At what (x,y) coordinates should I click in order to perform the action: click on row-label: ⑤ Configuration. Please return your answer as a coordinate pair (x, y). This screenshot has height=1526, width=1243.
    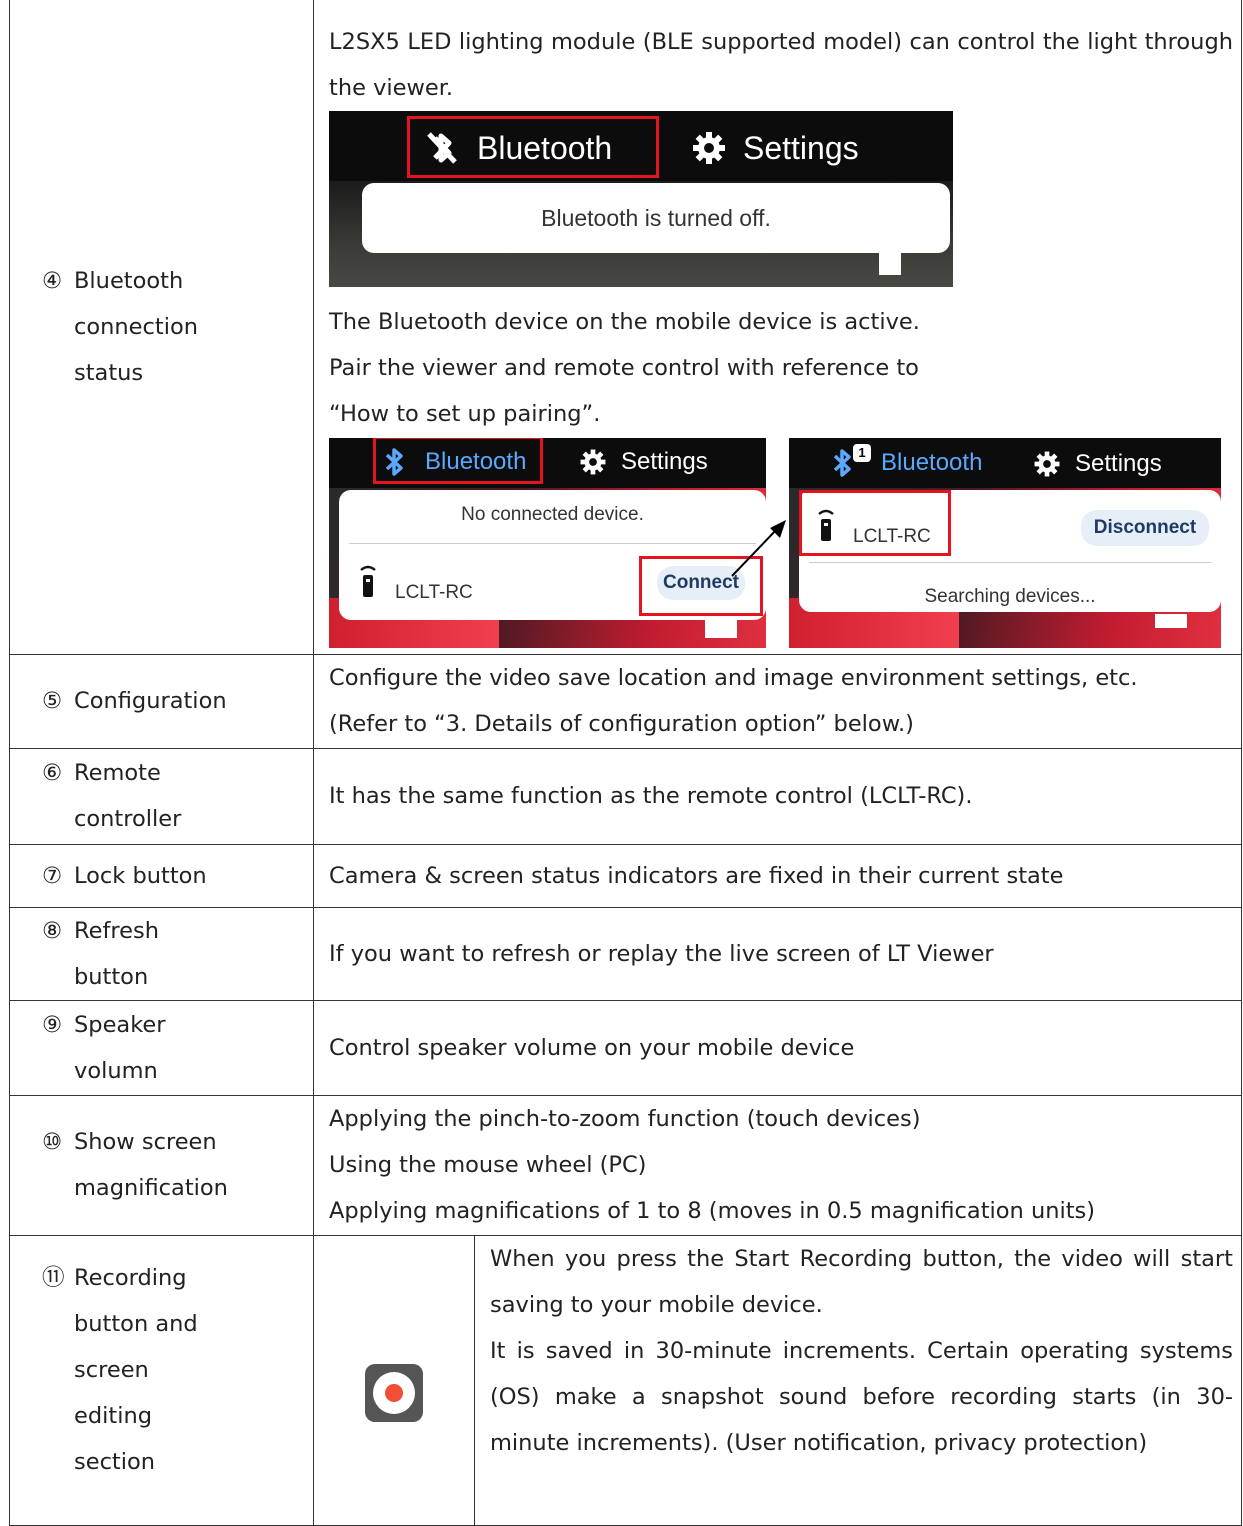
    Looking at the image, I should click on (161, 701).